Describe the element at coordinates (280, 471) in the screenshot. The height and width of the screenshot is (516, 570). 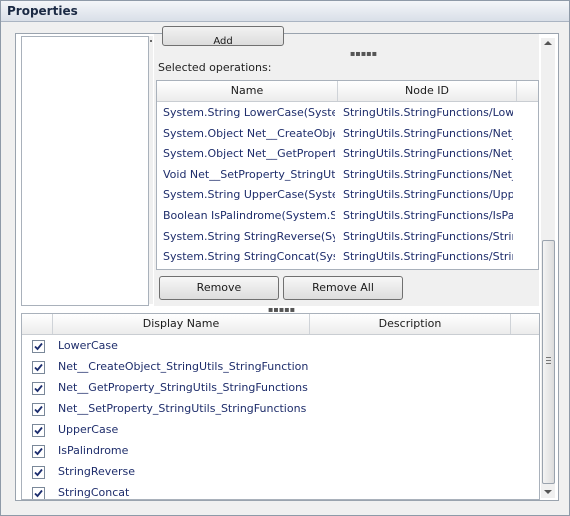
I see `table-row: StringReverse` at that location.